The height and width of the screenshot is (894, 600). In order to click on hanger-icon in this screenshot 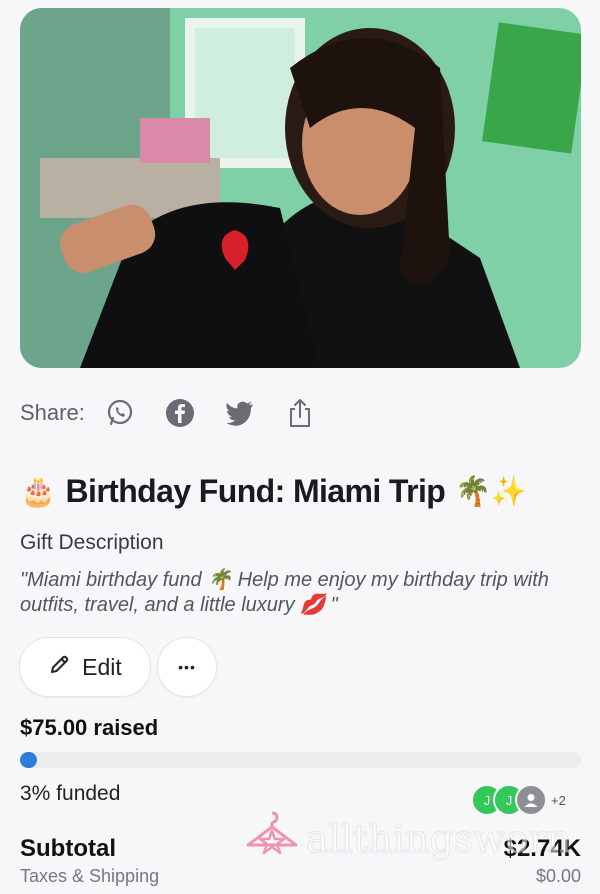, I will do `click(272, 839)`.